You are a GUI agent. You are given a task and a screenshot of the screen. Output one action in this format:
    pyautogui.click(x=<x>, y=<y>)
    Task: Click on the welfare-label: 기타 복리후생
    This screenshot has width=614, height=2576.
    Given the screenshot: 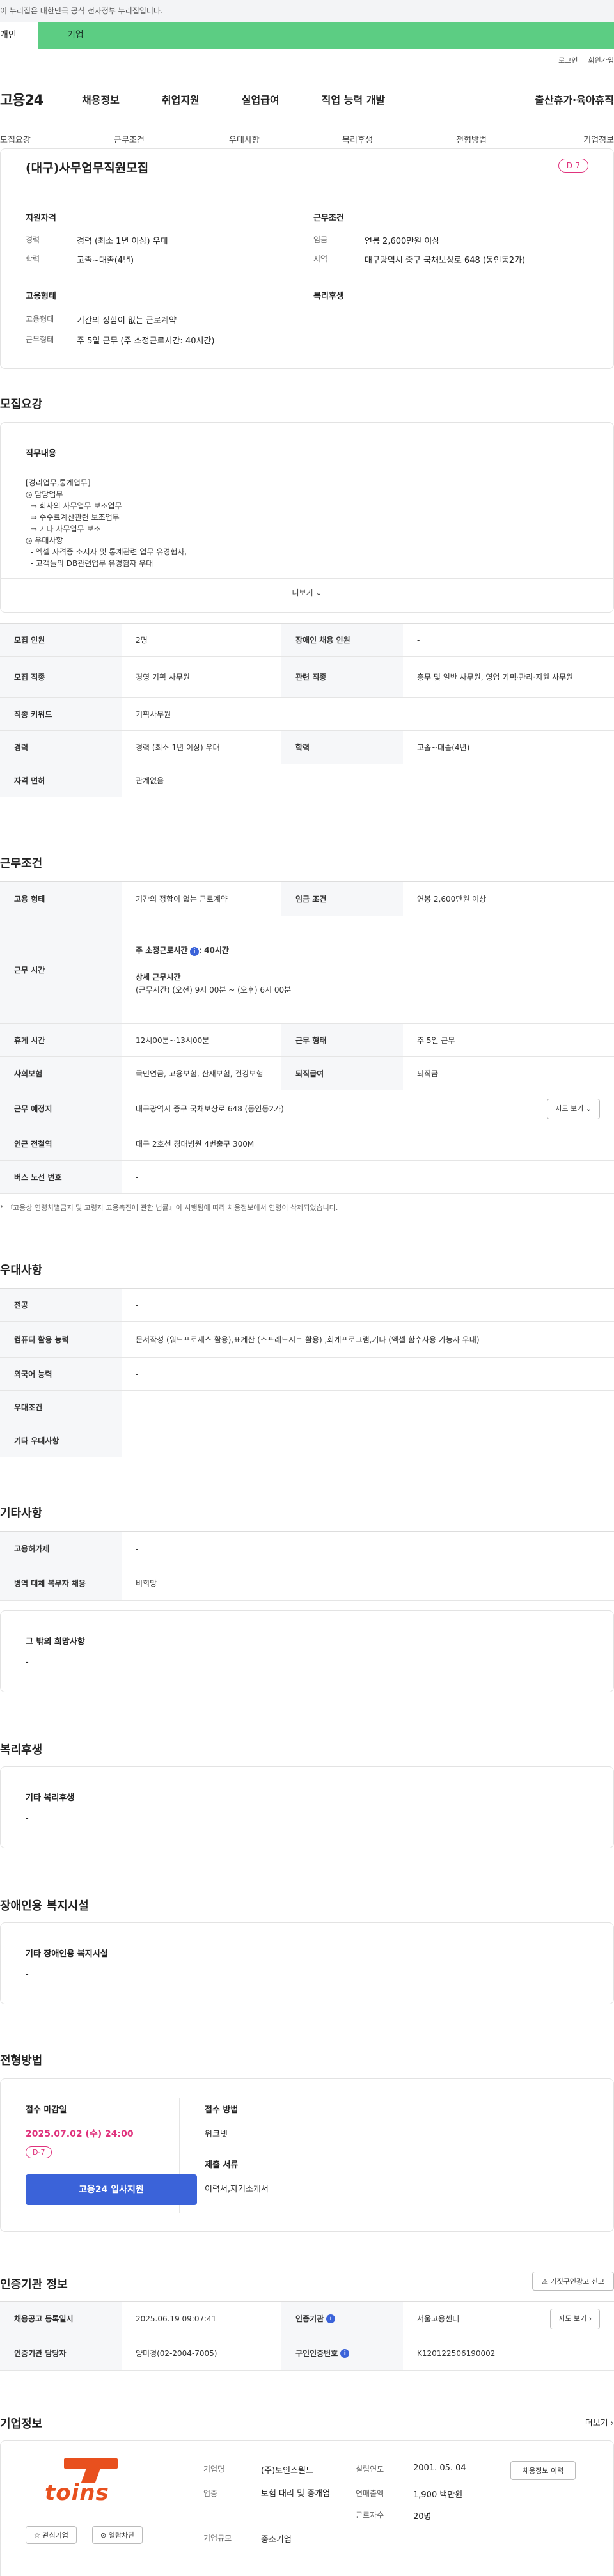 What is the action you would take?
    pyautogui.click(x=50, y=1798)
    